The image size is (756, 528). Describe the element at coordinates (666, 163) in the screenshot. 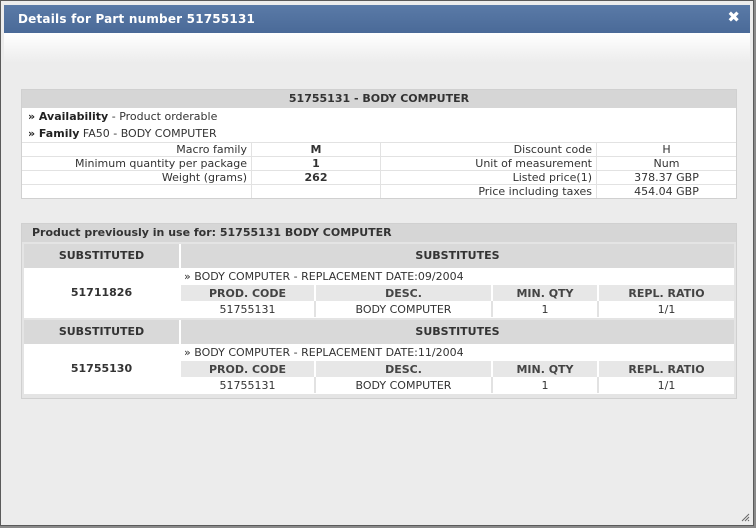

I see `attr-value: Num` at that location.